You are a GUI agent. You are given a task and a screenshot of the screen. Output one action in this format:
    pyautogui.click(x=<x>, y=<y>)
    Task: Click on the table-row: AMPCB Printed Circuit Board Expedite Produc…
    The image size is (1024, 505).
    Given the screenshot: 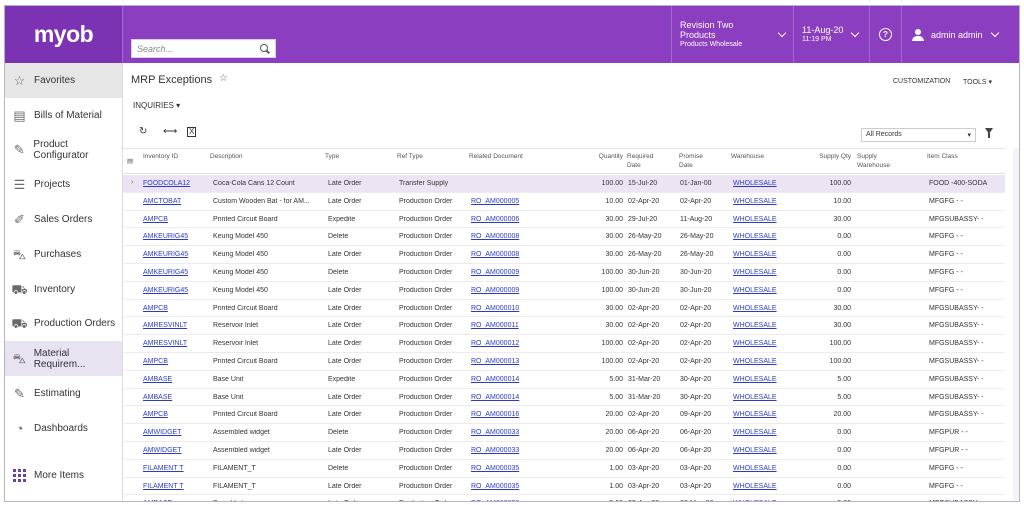 What is the action you would take?
    pyautogui.click(x=564, y=220)
    